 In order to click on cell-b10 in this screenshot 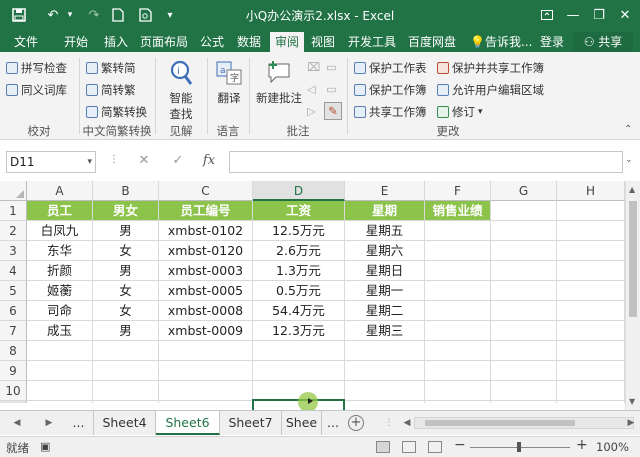, I will do `click(126, 391)`.